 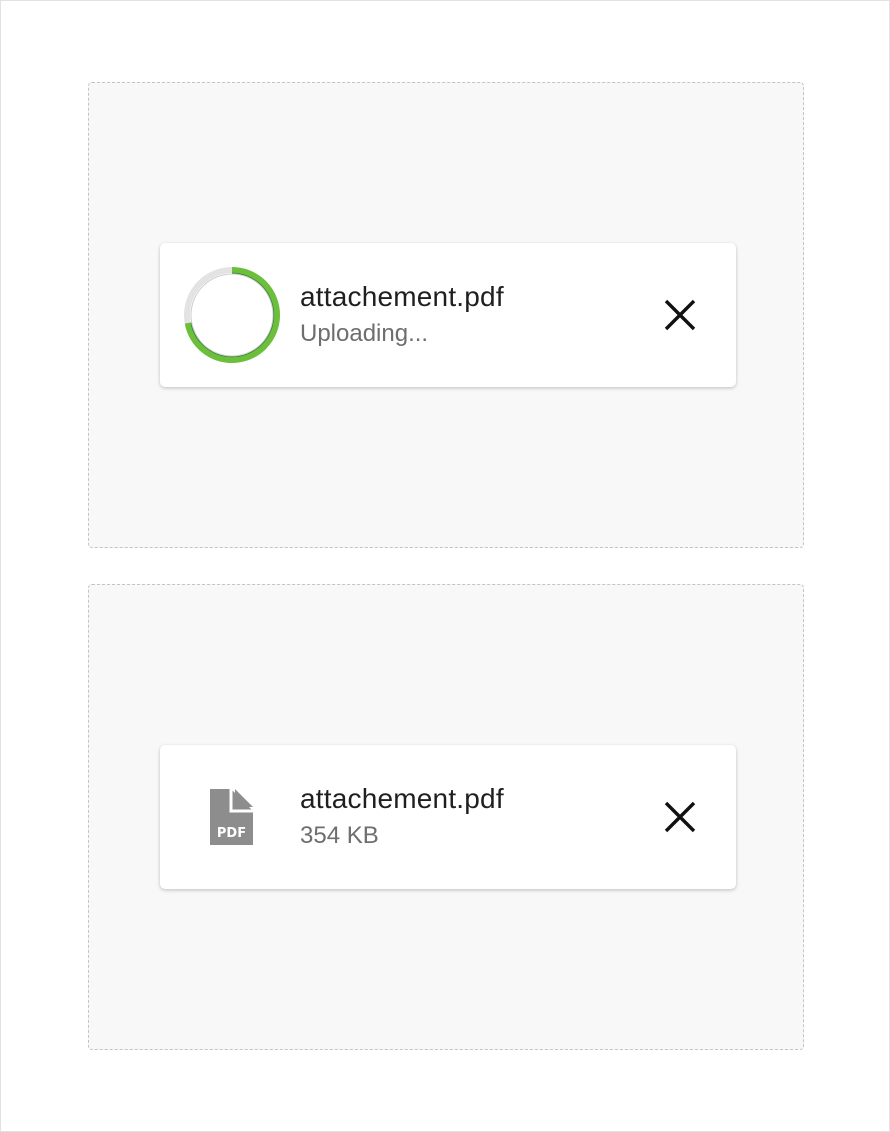 I want to click on progress-ring-icon, so click(x=232, y=315).